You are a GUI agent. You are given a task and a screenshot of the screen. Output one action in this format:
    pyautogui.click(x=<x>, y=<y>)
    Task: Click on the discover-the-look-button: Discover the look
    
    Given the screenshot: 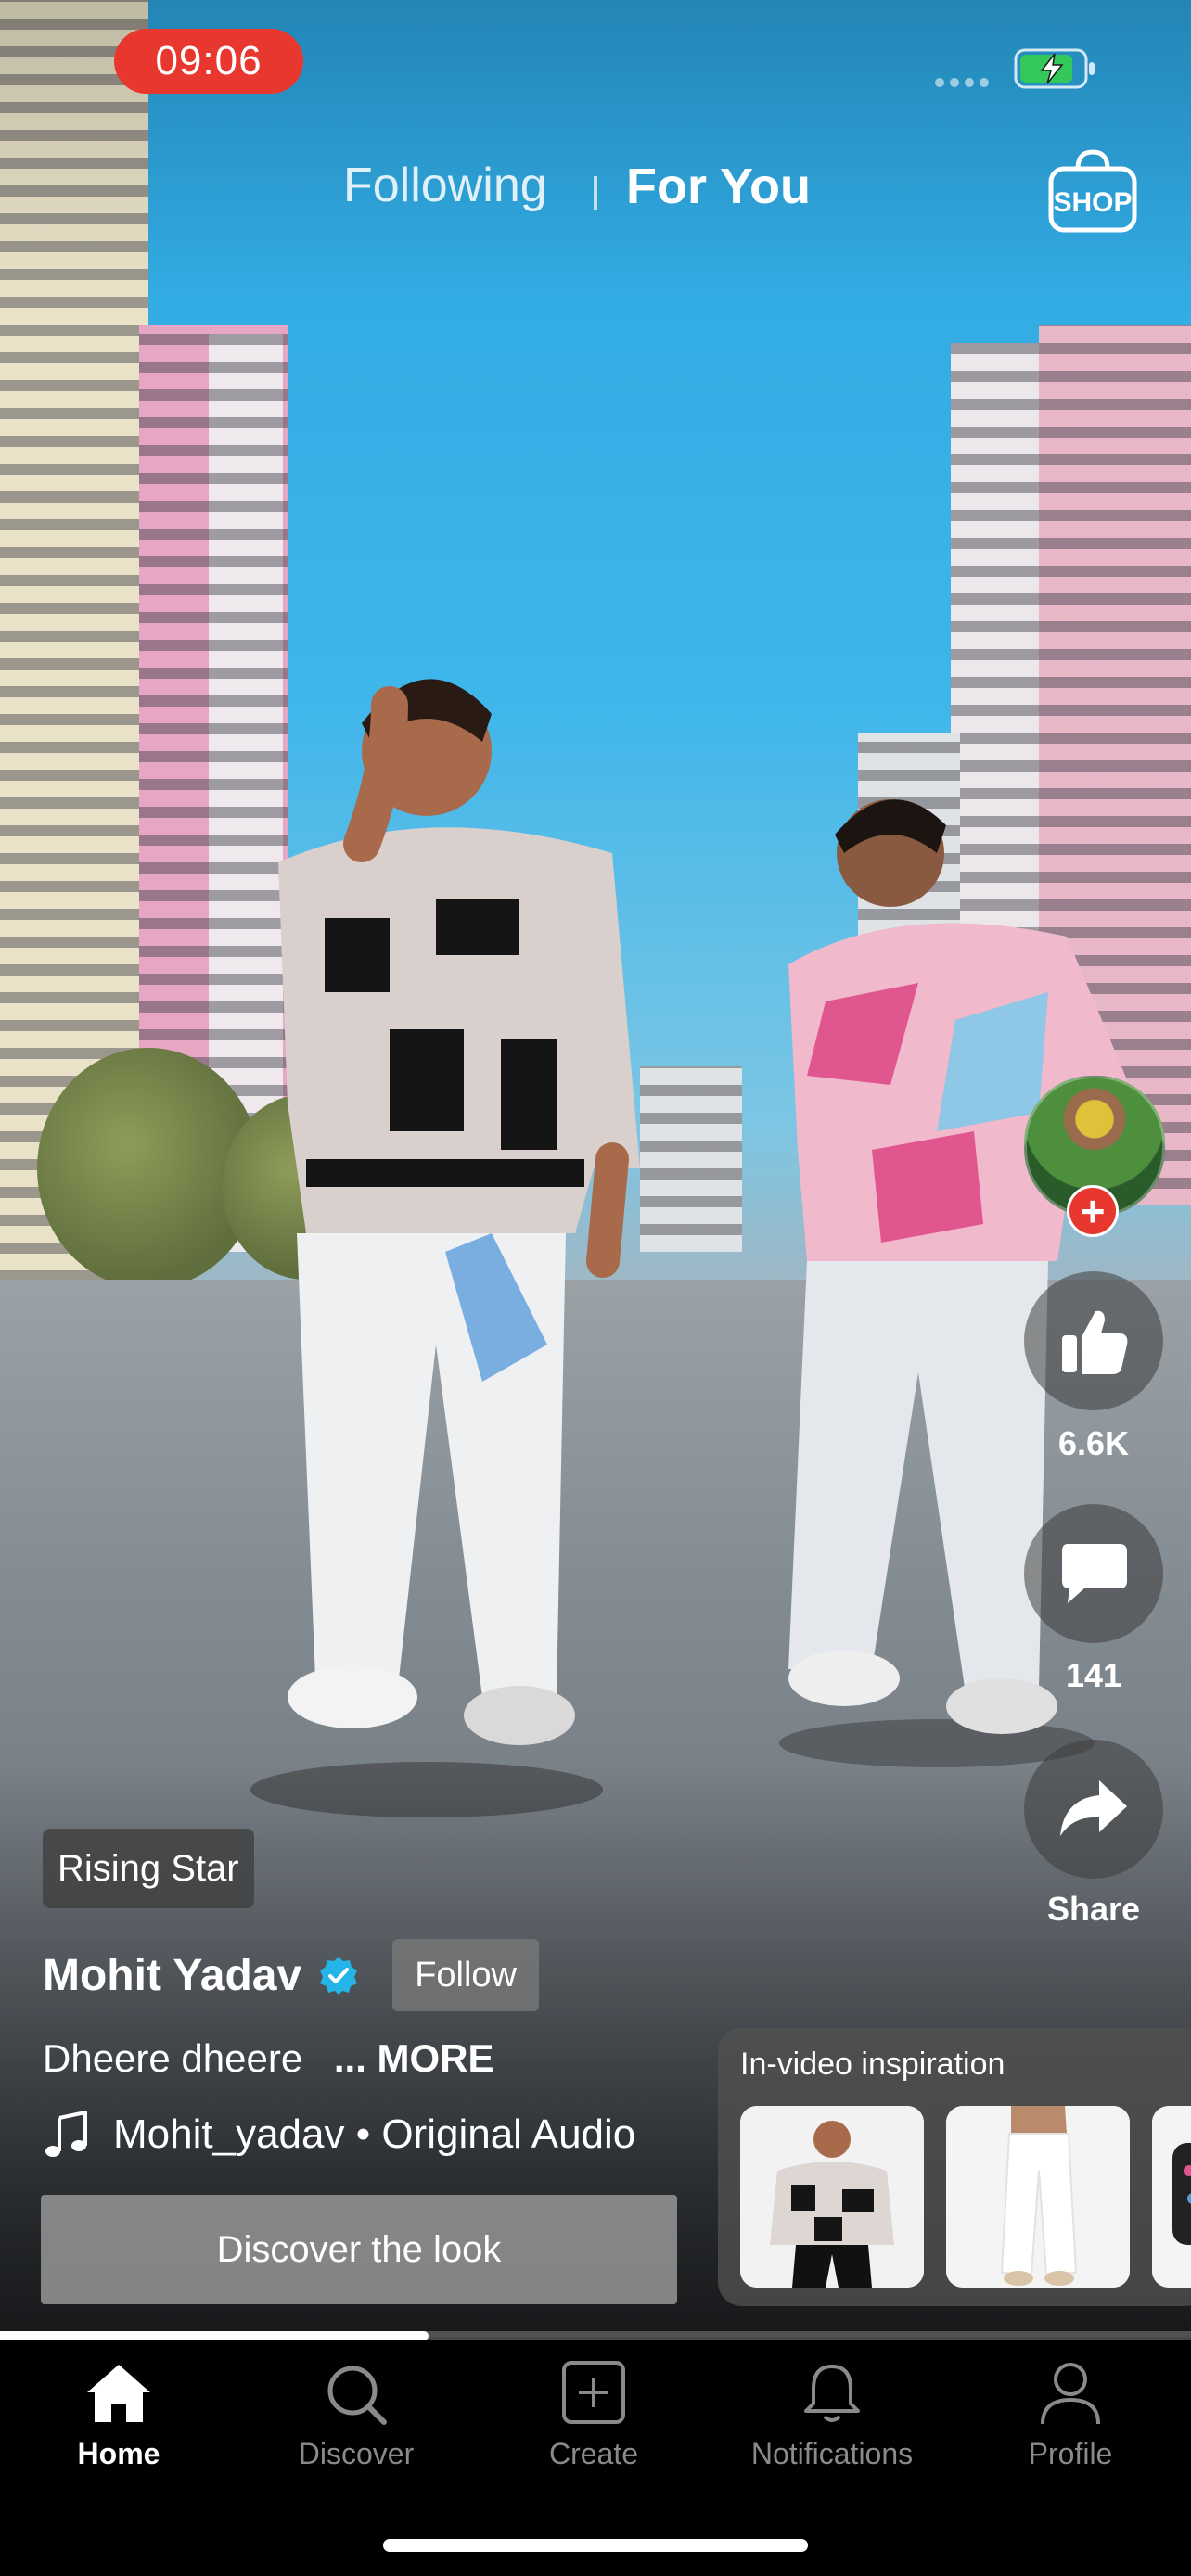 What is the action you would take?
    pyautogui.click(x=359, y=2249)
    